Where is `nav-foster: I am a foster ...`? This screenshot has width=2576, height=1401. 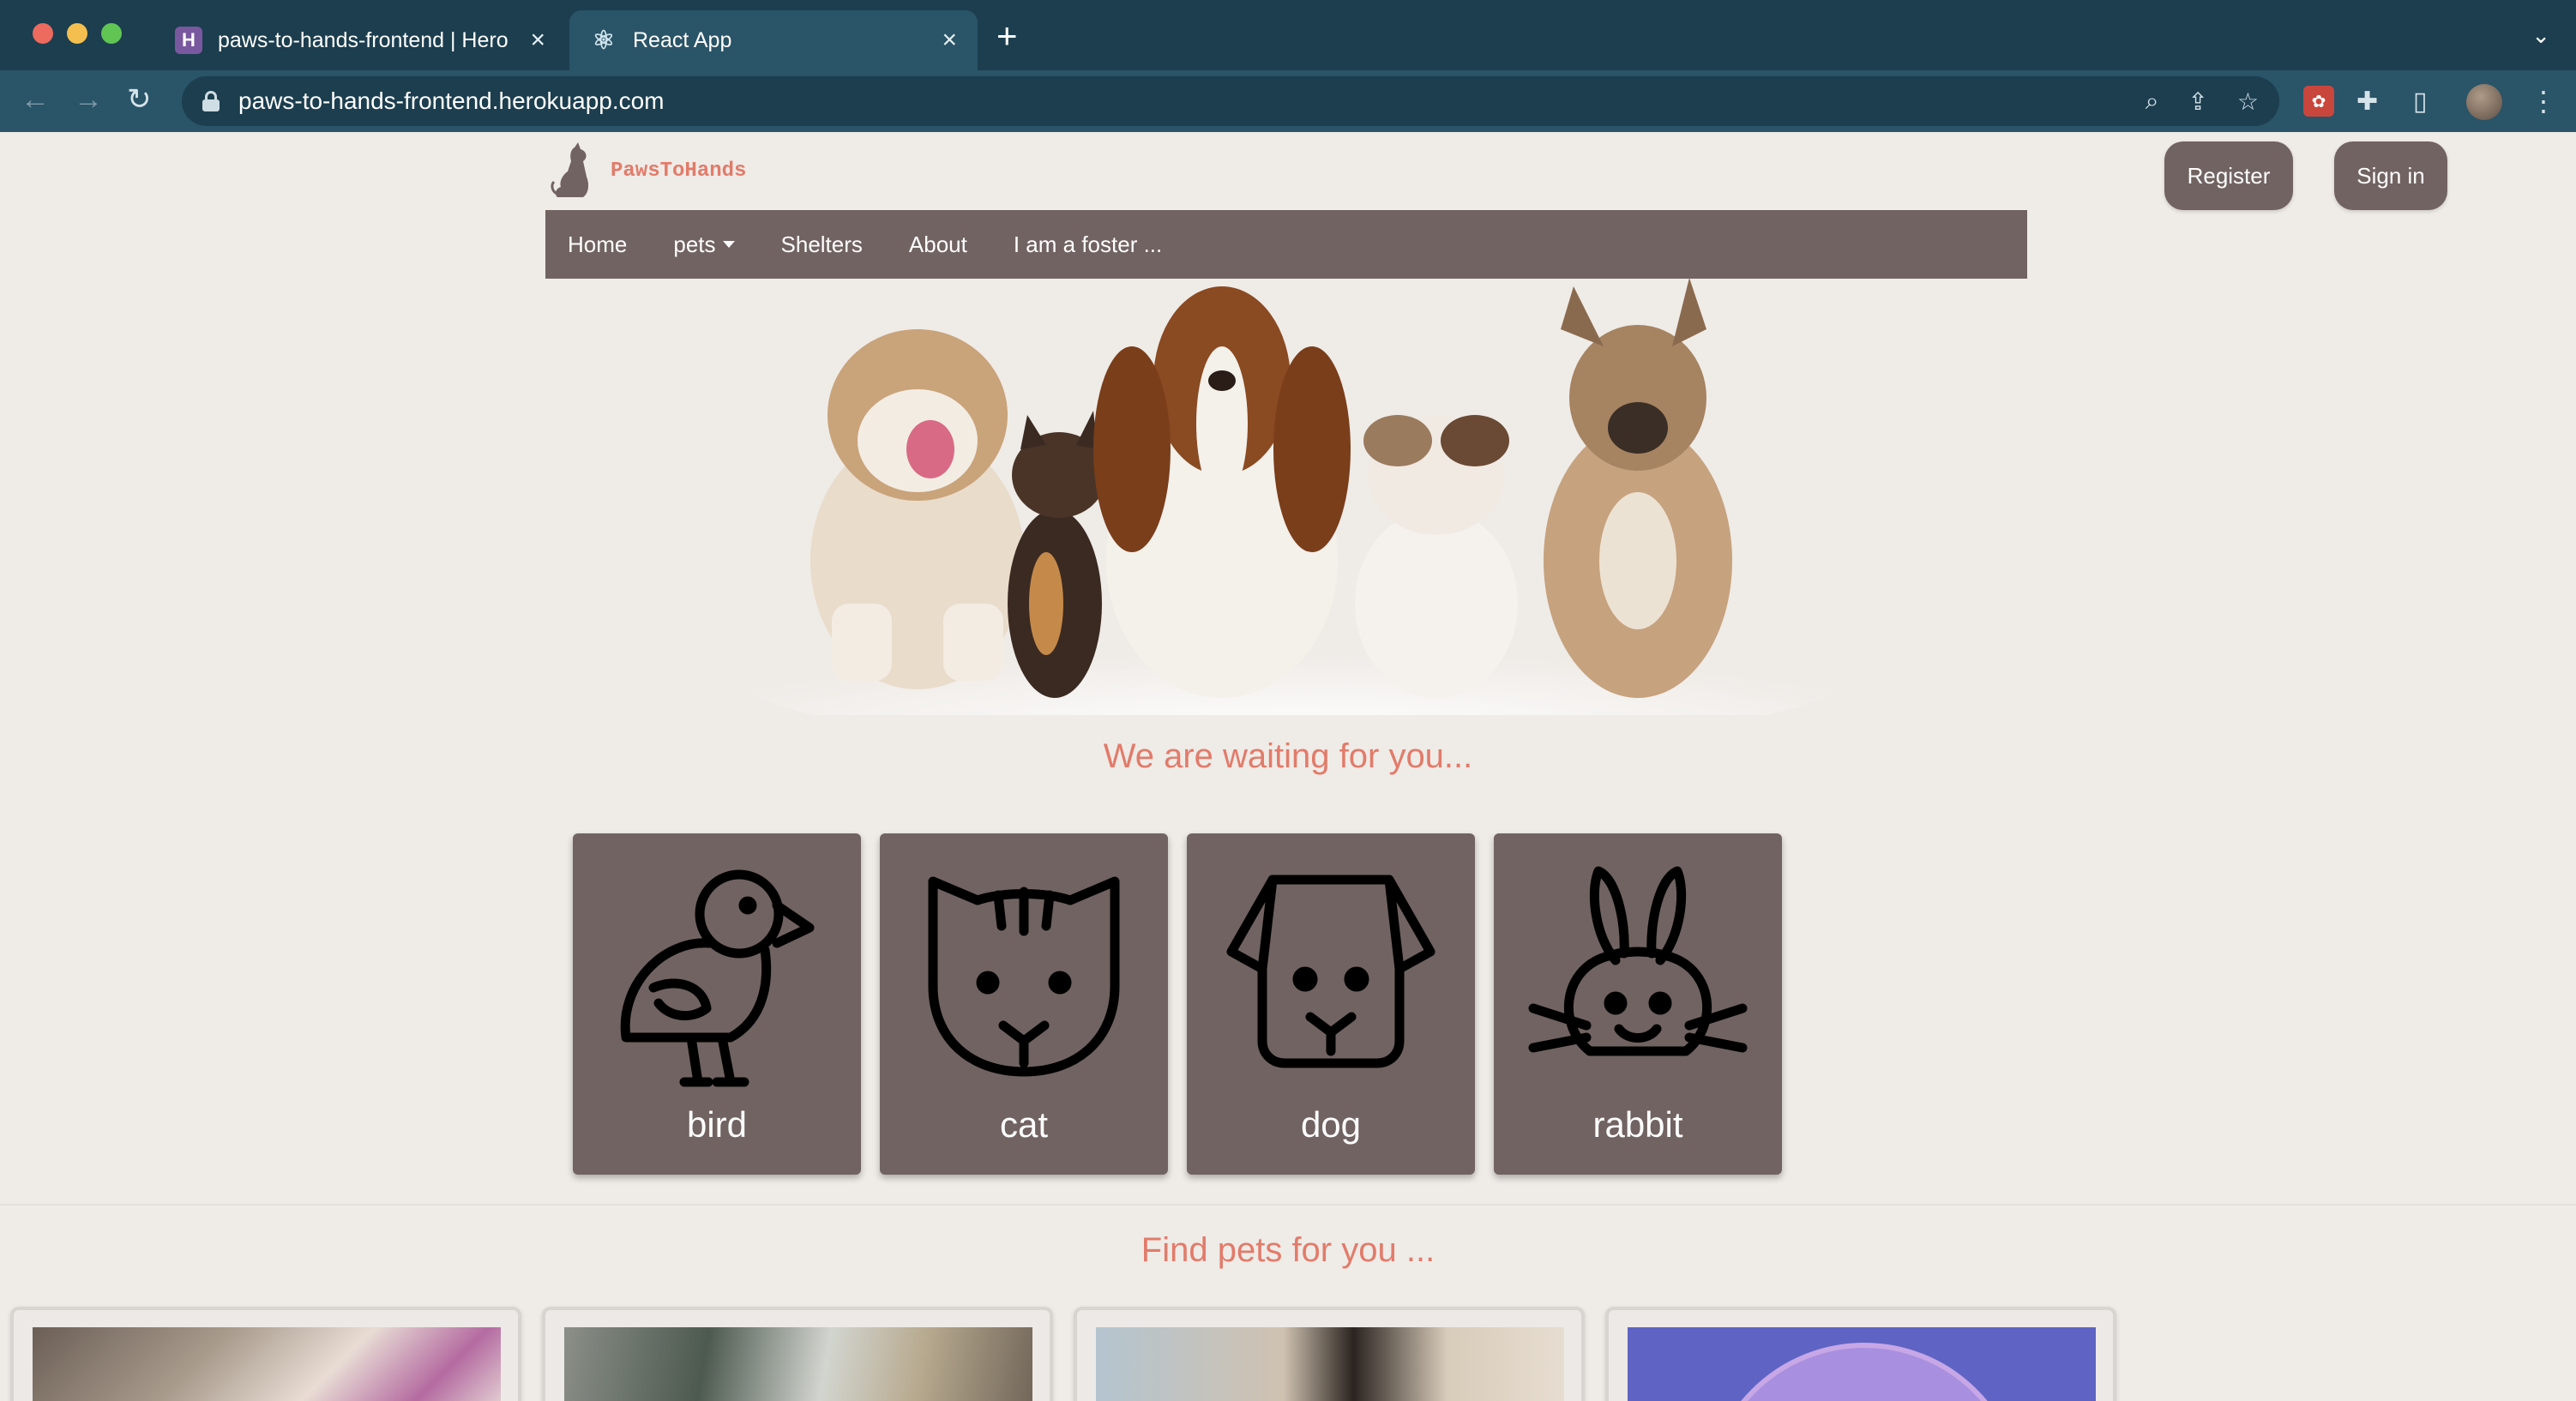 nav-foster: I am a foster ... is located at coordinates (1088, 244).